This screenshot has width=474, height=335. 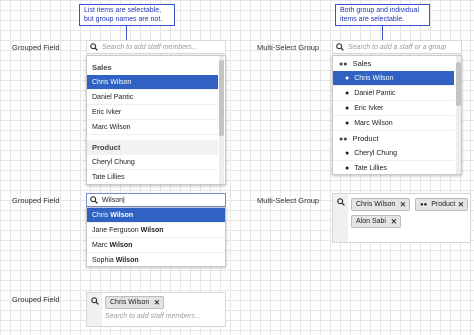 I want to click on list-item-label: Cheryl Chung, so click(x=113, y=162).